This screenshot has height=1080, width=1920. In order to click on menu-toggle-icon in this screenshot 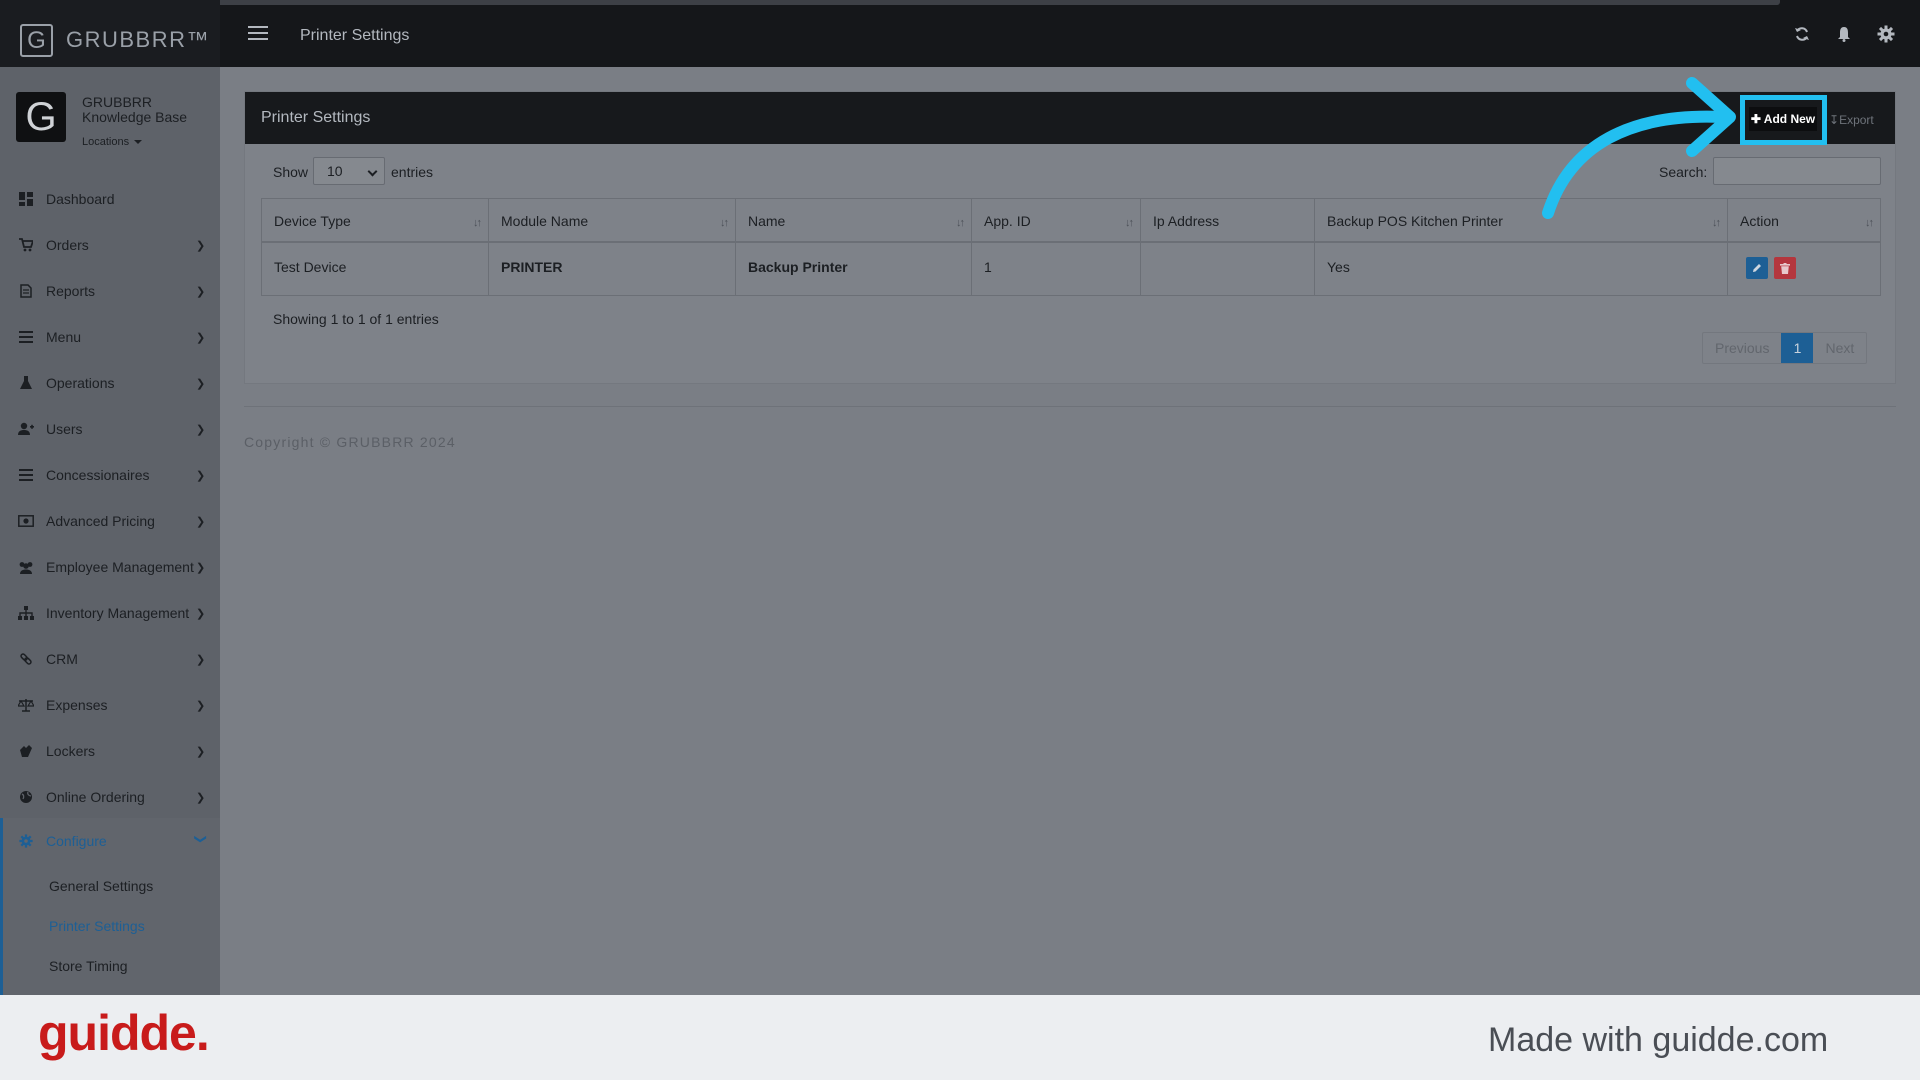, I will do `click(259, 34)`.